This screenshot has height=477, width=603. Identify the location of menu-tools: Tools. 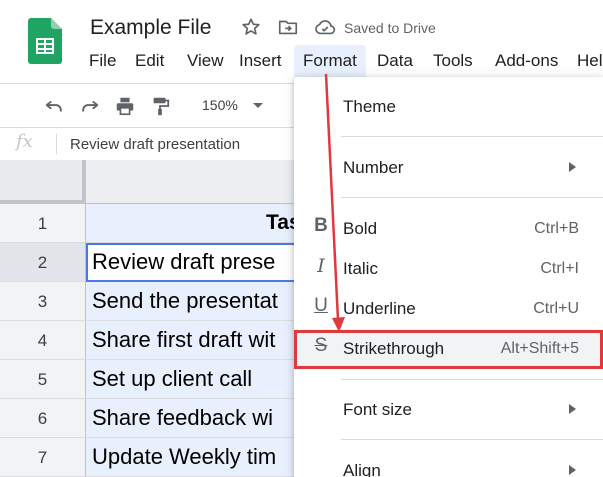
(453, 61).